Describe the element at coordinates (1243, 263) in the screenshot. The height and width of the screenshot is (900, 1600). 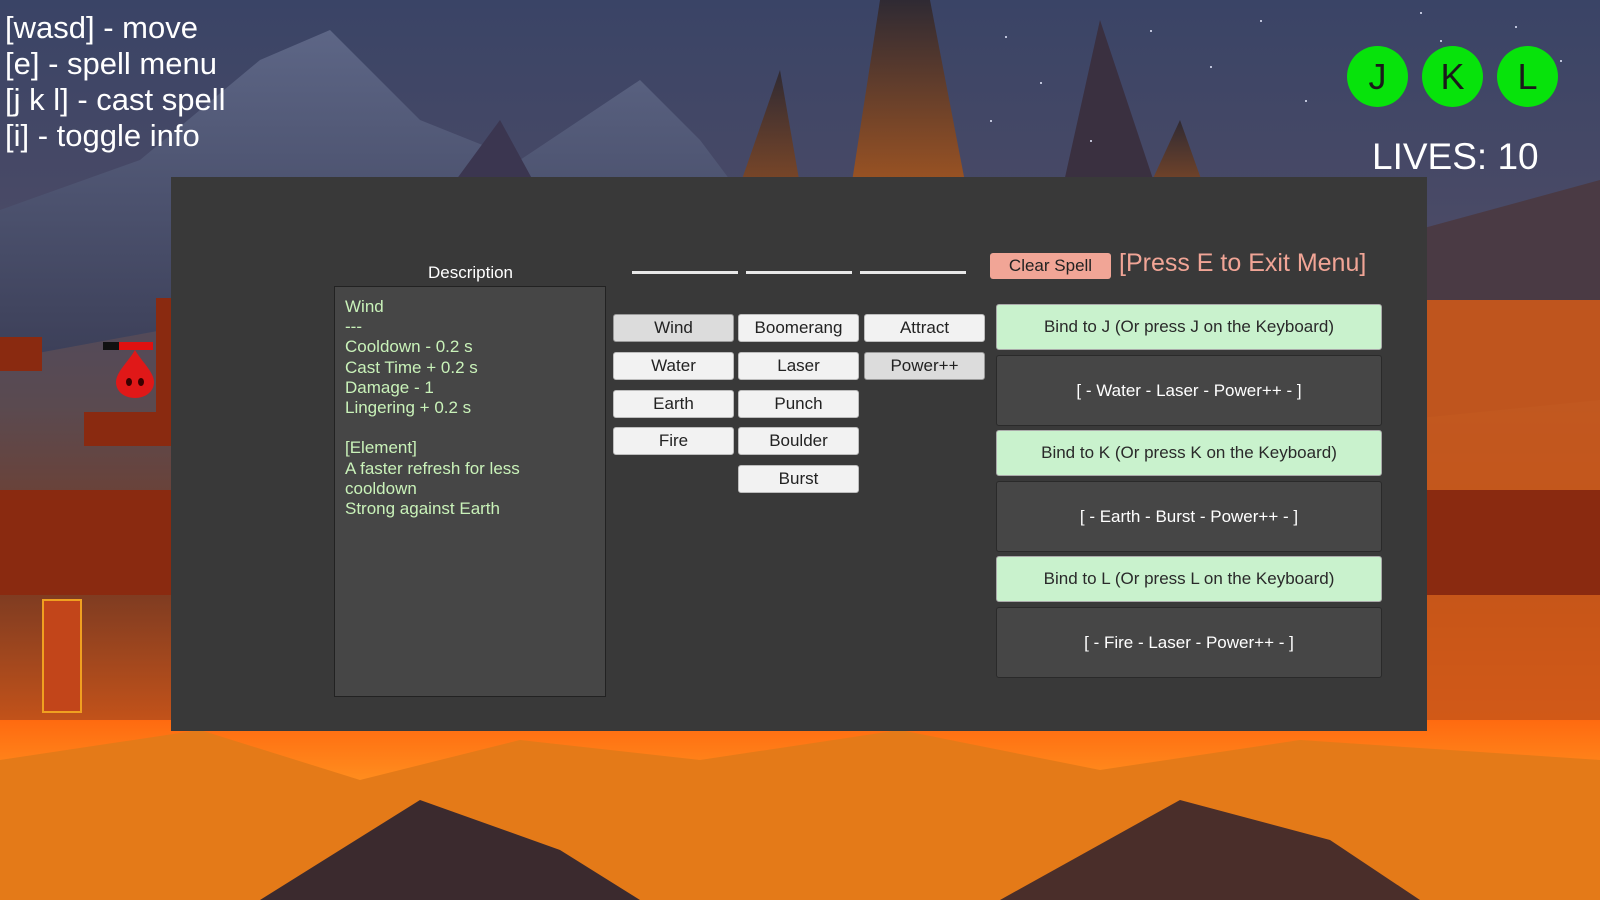
I see `exit-menu-hint: [Press E to Exit Menu]` at that location.